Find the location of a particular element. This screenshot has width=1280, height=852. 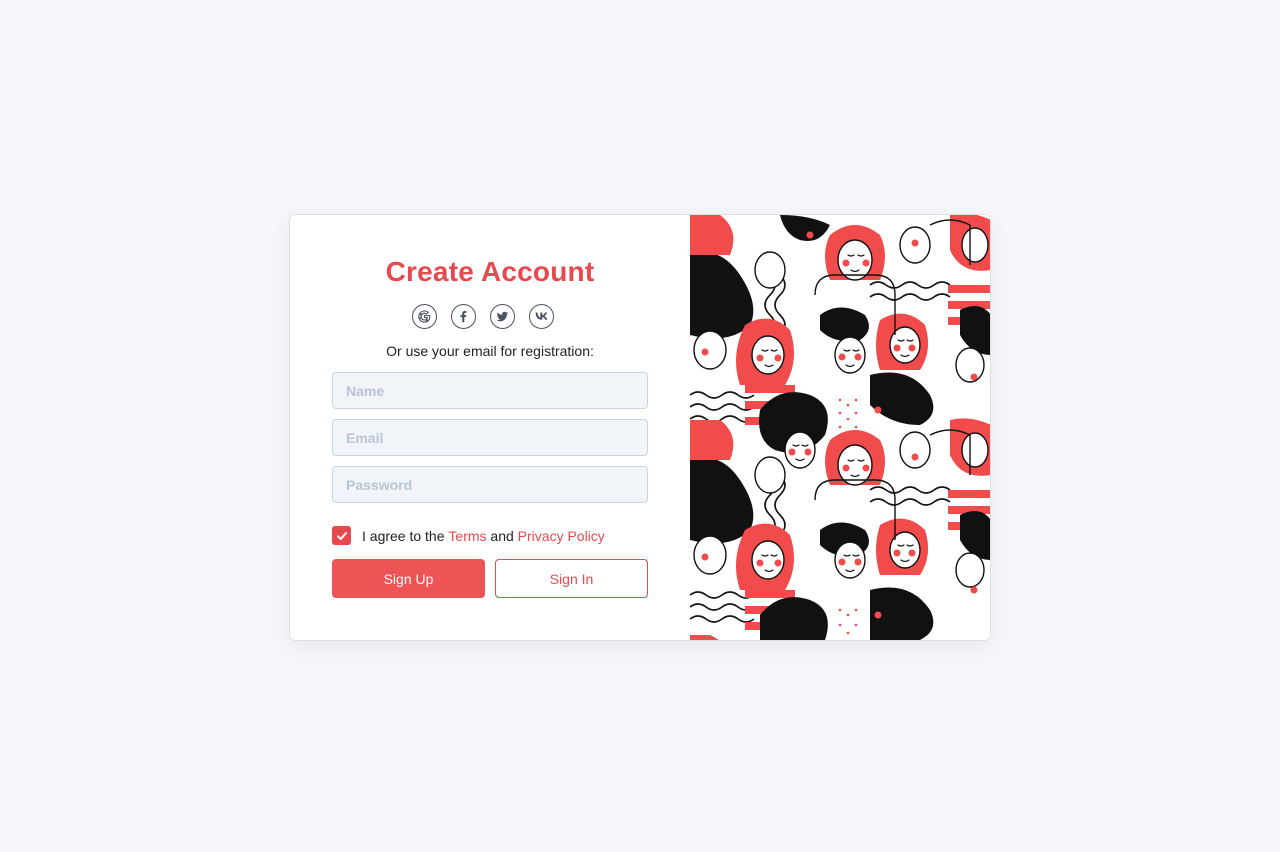

terms-link: Terms is located at coordinates (467, 536).